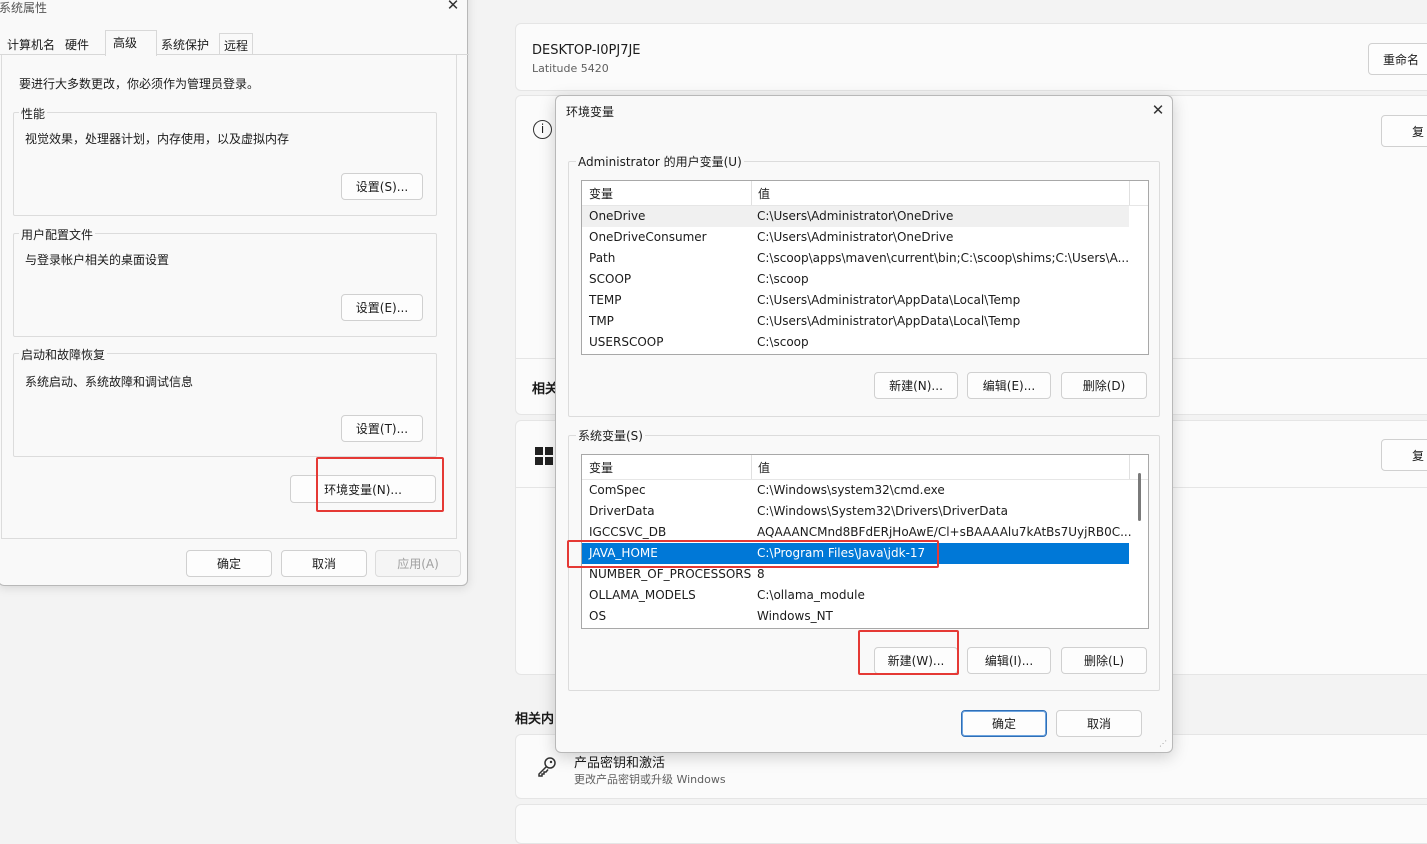  Describe the element at coordinates (1139, 497) in the screenshot. I see `vertical-scrollbar` at that location.